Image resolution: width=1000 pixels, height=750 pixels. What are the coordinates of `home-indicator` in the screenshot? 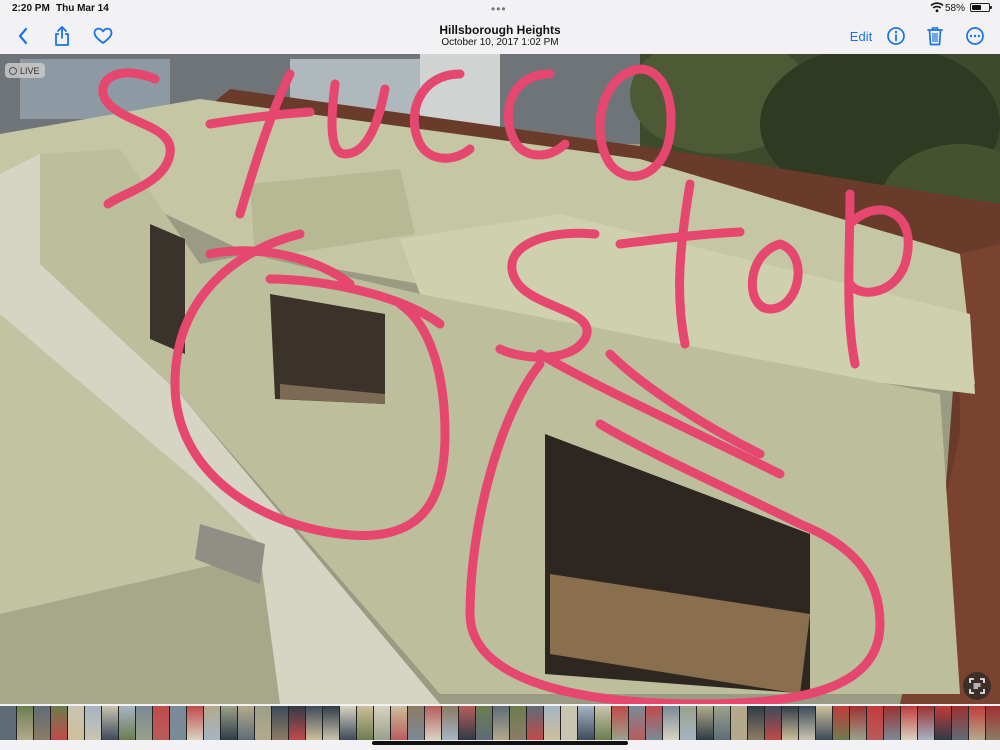 It's located at (500, 743).